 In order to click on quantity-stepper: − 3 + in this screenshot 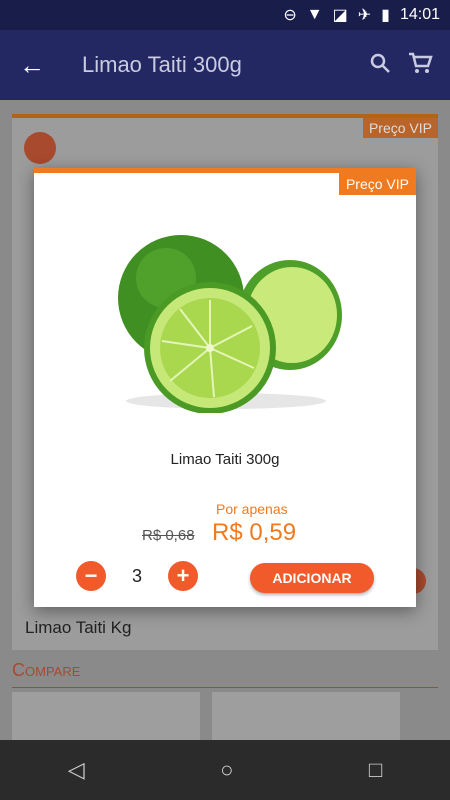, I will do `click(137, 576)`.